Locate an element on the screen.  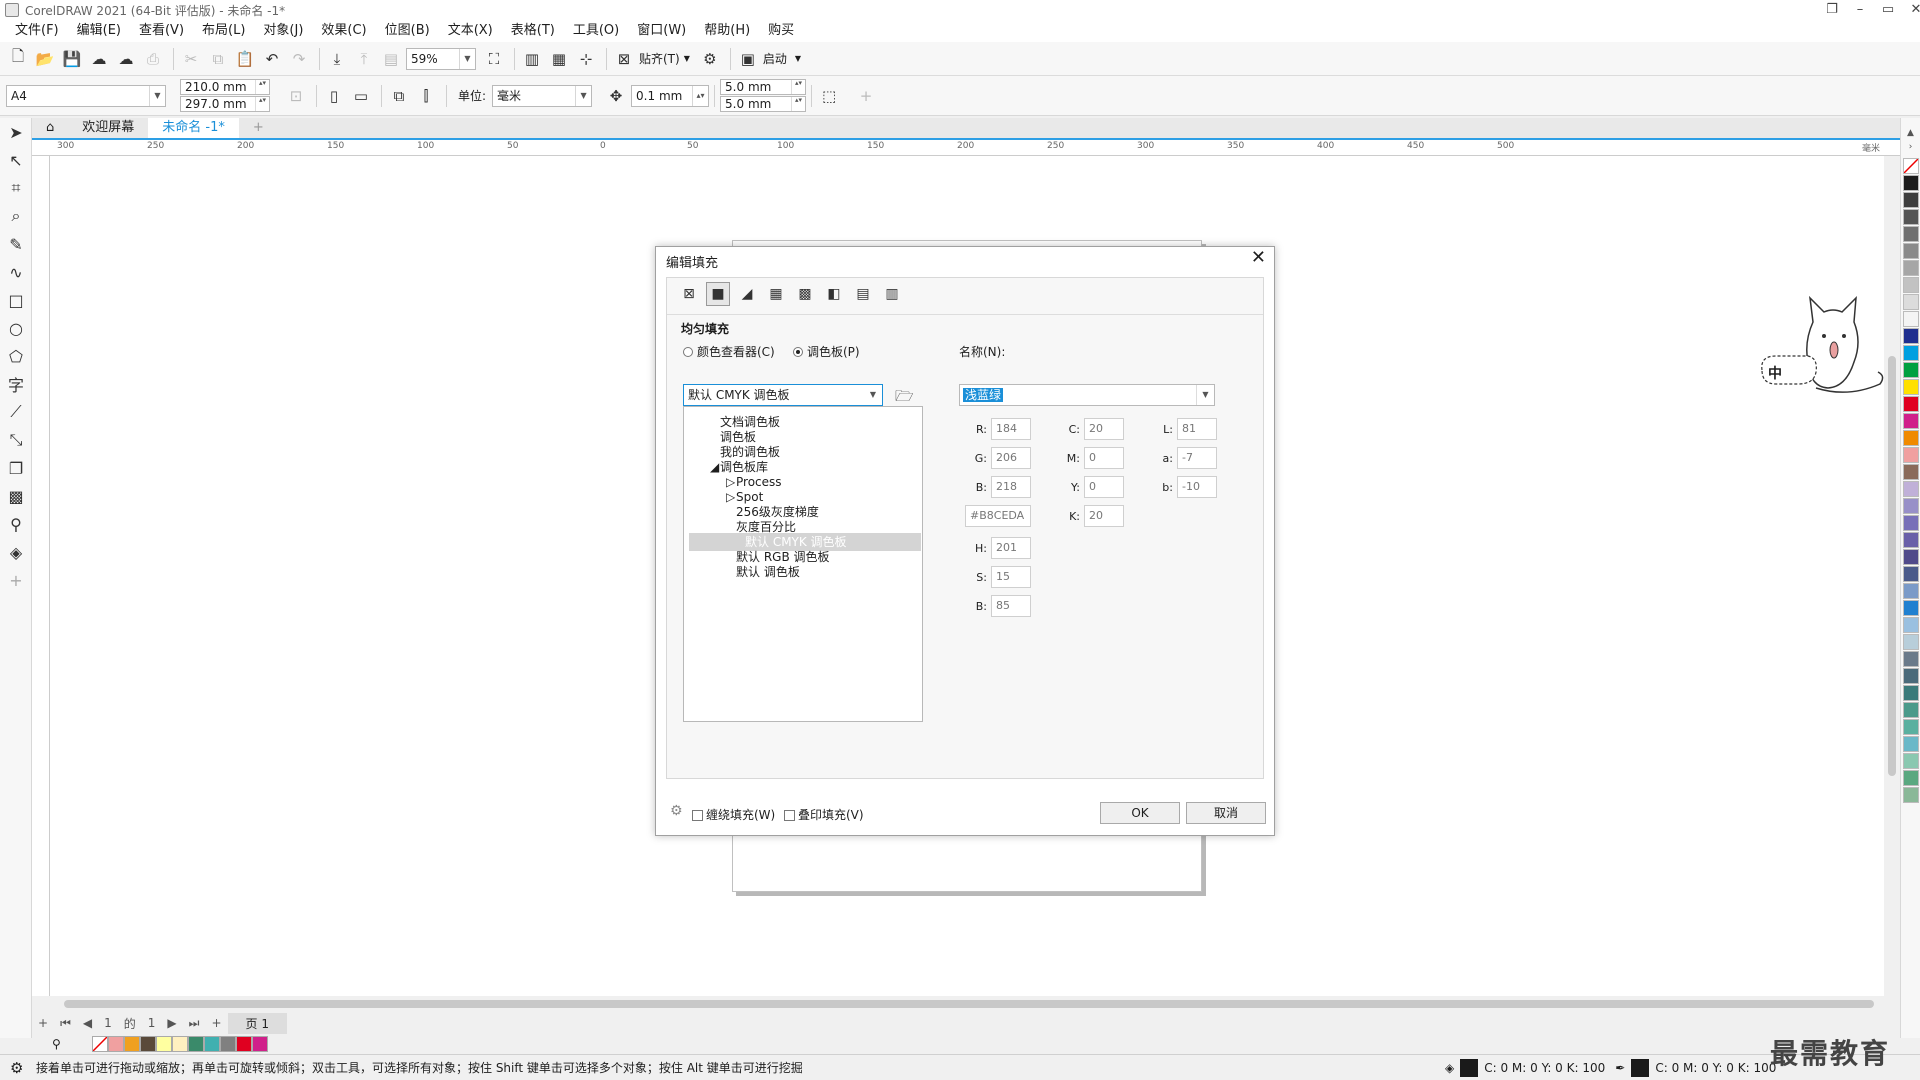
fill-icon: ◈ is located at coordinates (1449, 1068).